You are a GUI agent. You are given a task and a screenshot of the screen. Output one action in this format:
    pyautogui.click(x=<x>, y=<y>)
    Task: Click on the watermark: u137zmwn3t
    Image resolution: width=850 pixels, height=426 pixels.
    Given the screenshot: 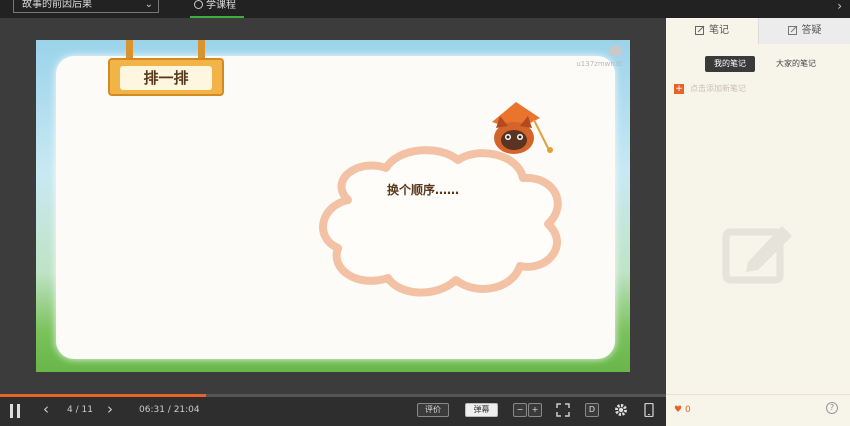 What is the action you would take?
    pyautogui.click(x=599, y=57)
    